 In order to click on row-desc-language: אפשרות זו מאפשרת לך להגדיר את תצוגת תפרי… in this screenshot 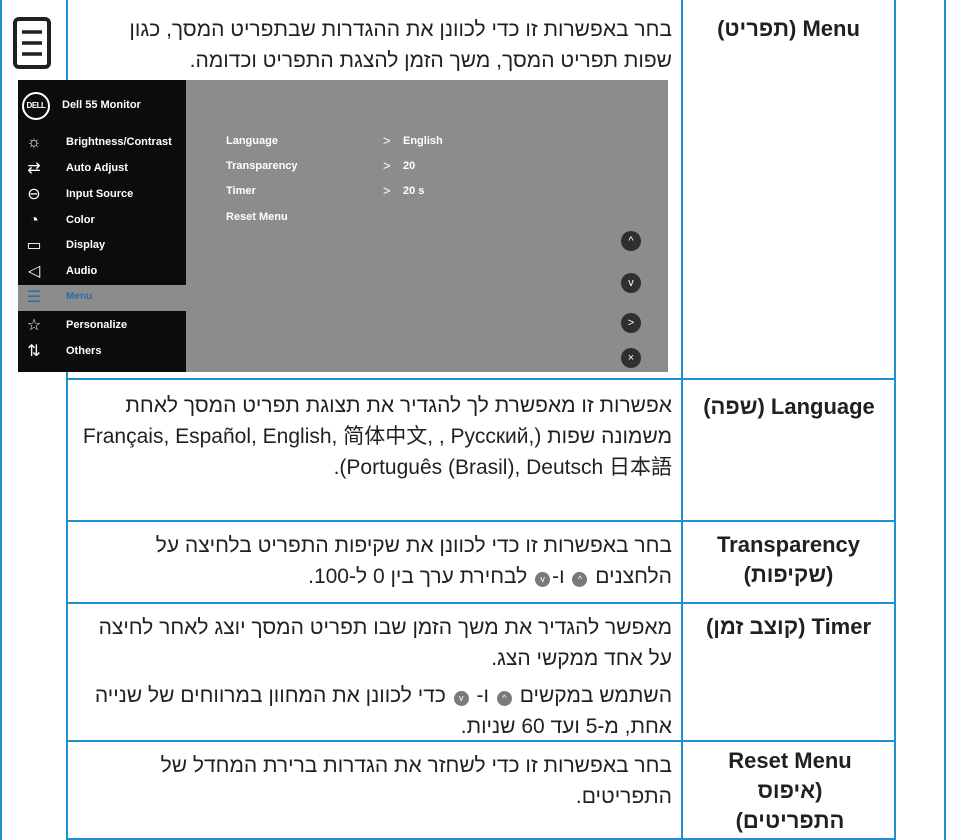, I will do `click(375, 436)`.